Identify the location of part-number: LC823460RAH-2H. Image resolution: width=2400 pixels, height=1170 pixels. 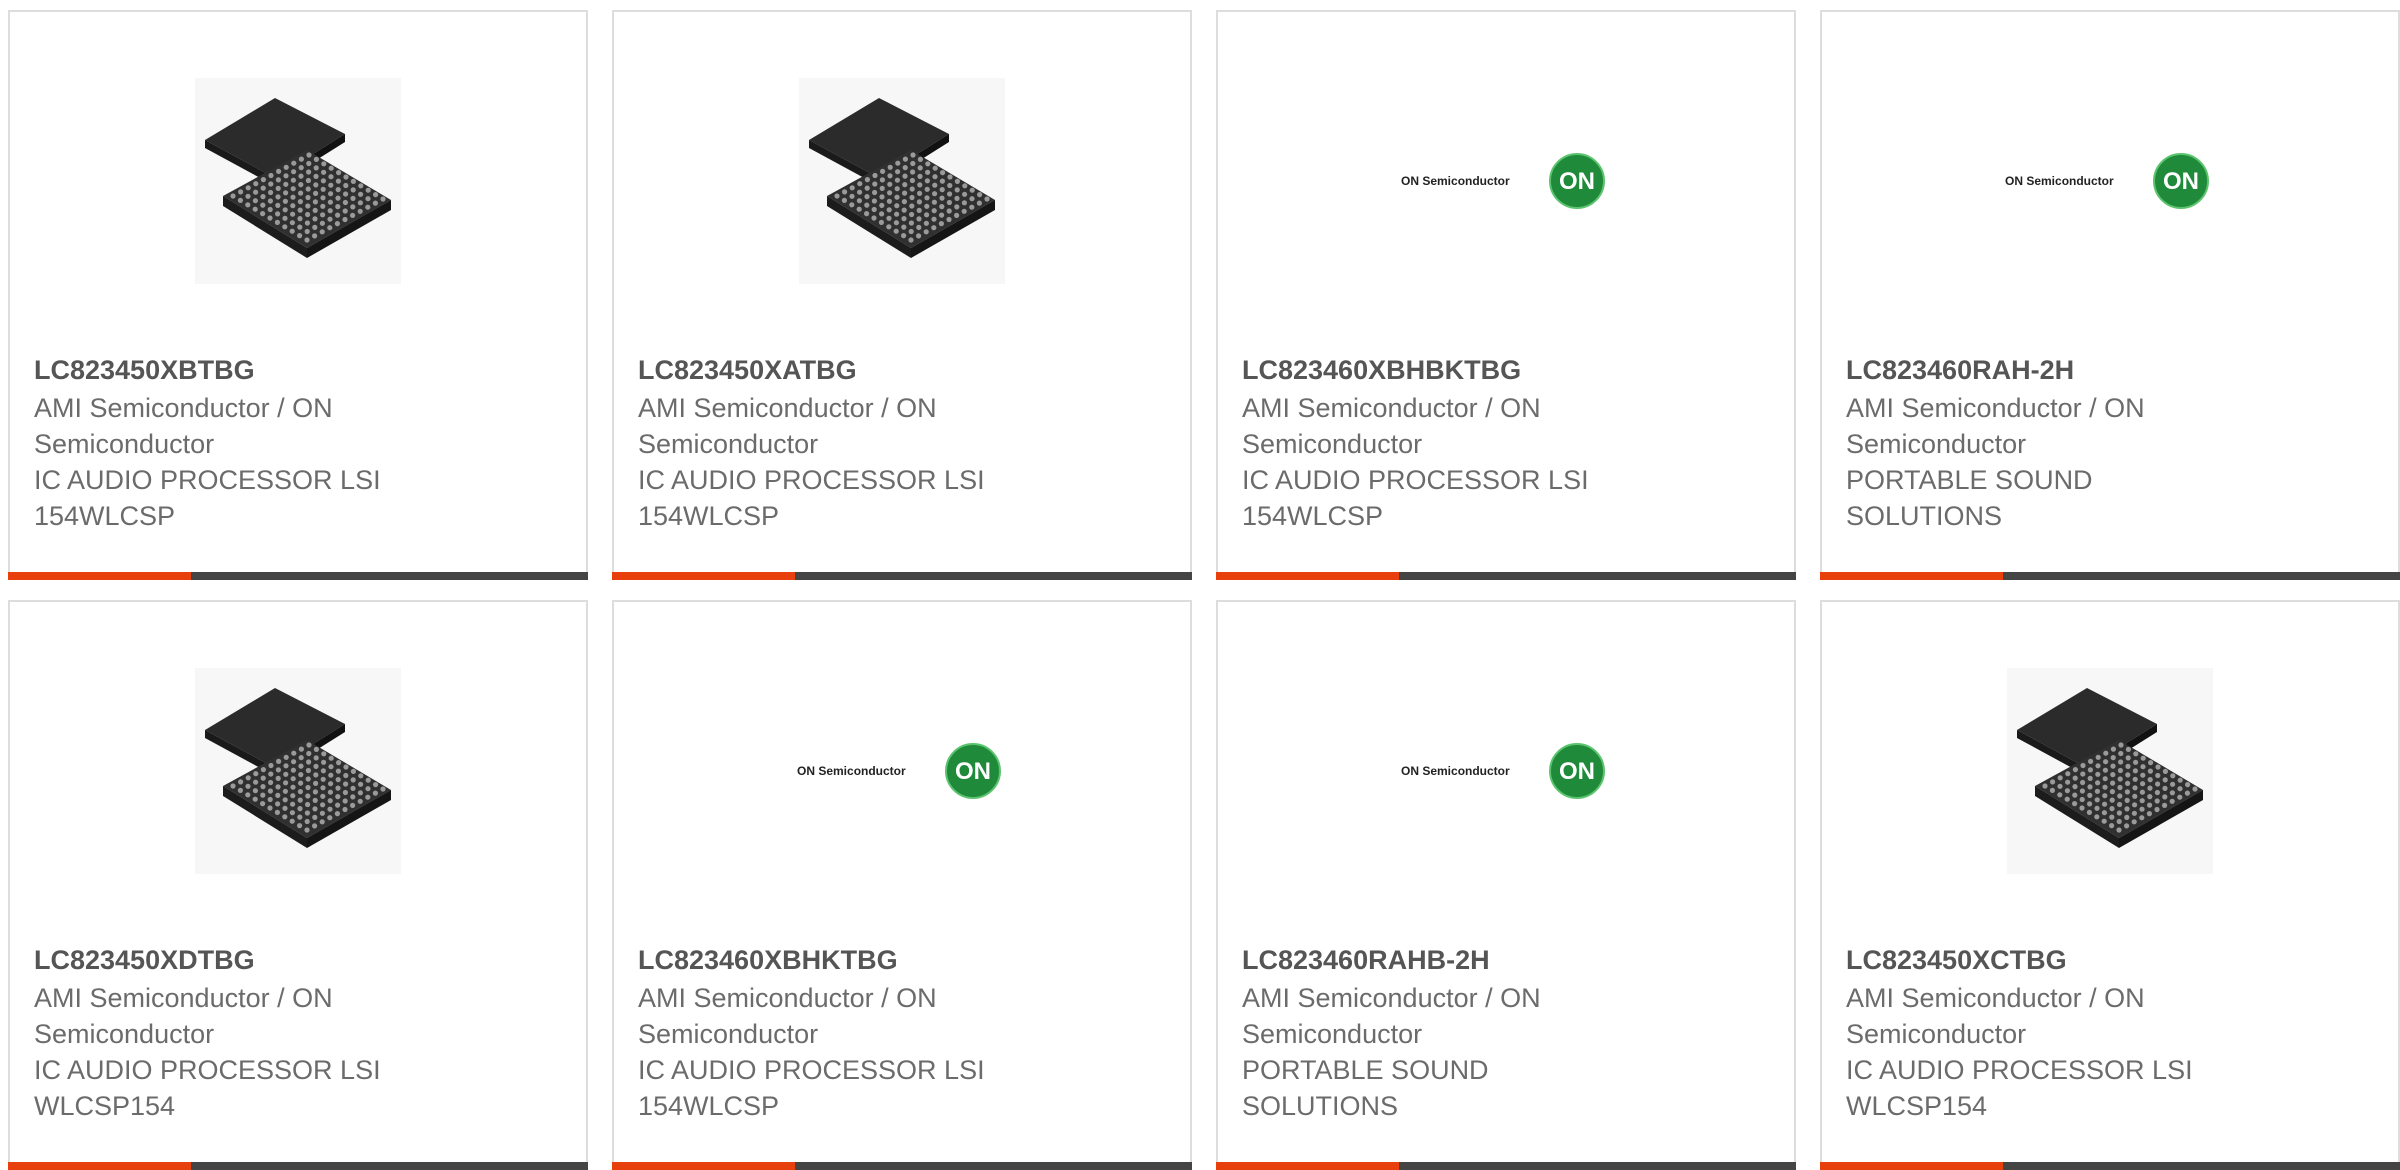
(2110, 370).